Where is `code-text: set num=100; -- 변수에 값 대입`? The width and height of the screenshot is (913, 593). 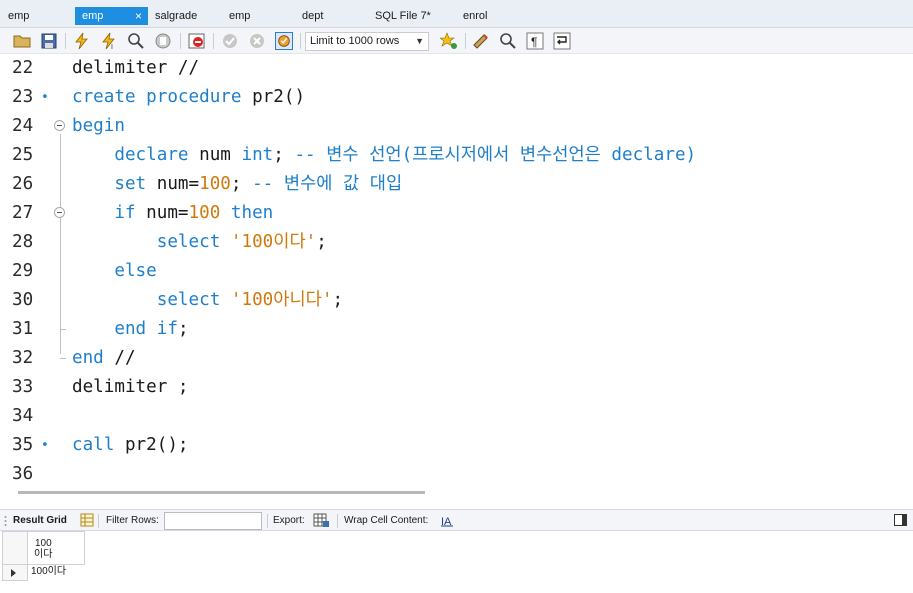 code-text: set num=100; -- 변수에 값 대입 is located at coordinates (237, 184).